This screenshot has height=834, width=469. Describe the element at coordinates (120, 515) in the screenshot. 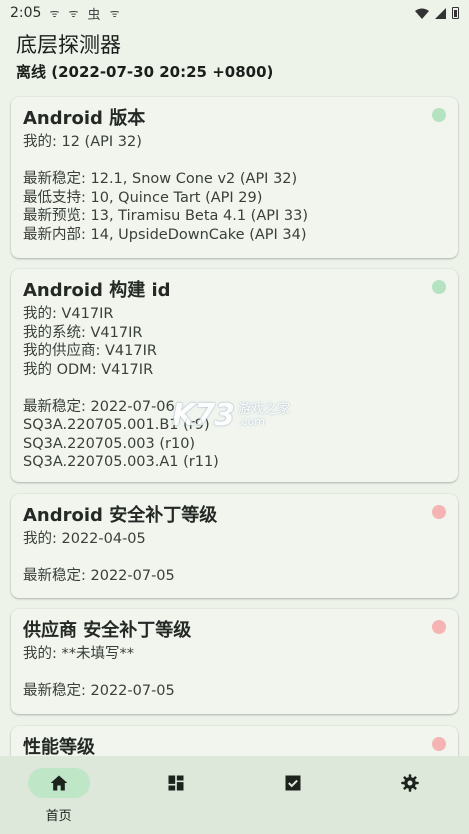

I see `card-title: Android 安全补丁等级` at that location.